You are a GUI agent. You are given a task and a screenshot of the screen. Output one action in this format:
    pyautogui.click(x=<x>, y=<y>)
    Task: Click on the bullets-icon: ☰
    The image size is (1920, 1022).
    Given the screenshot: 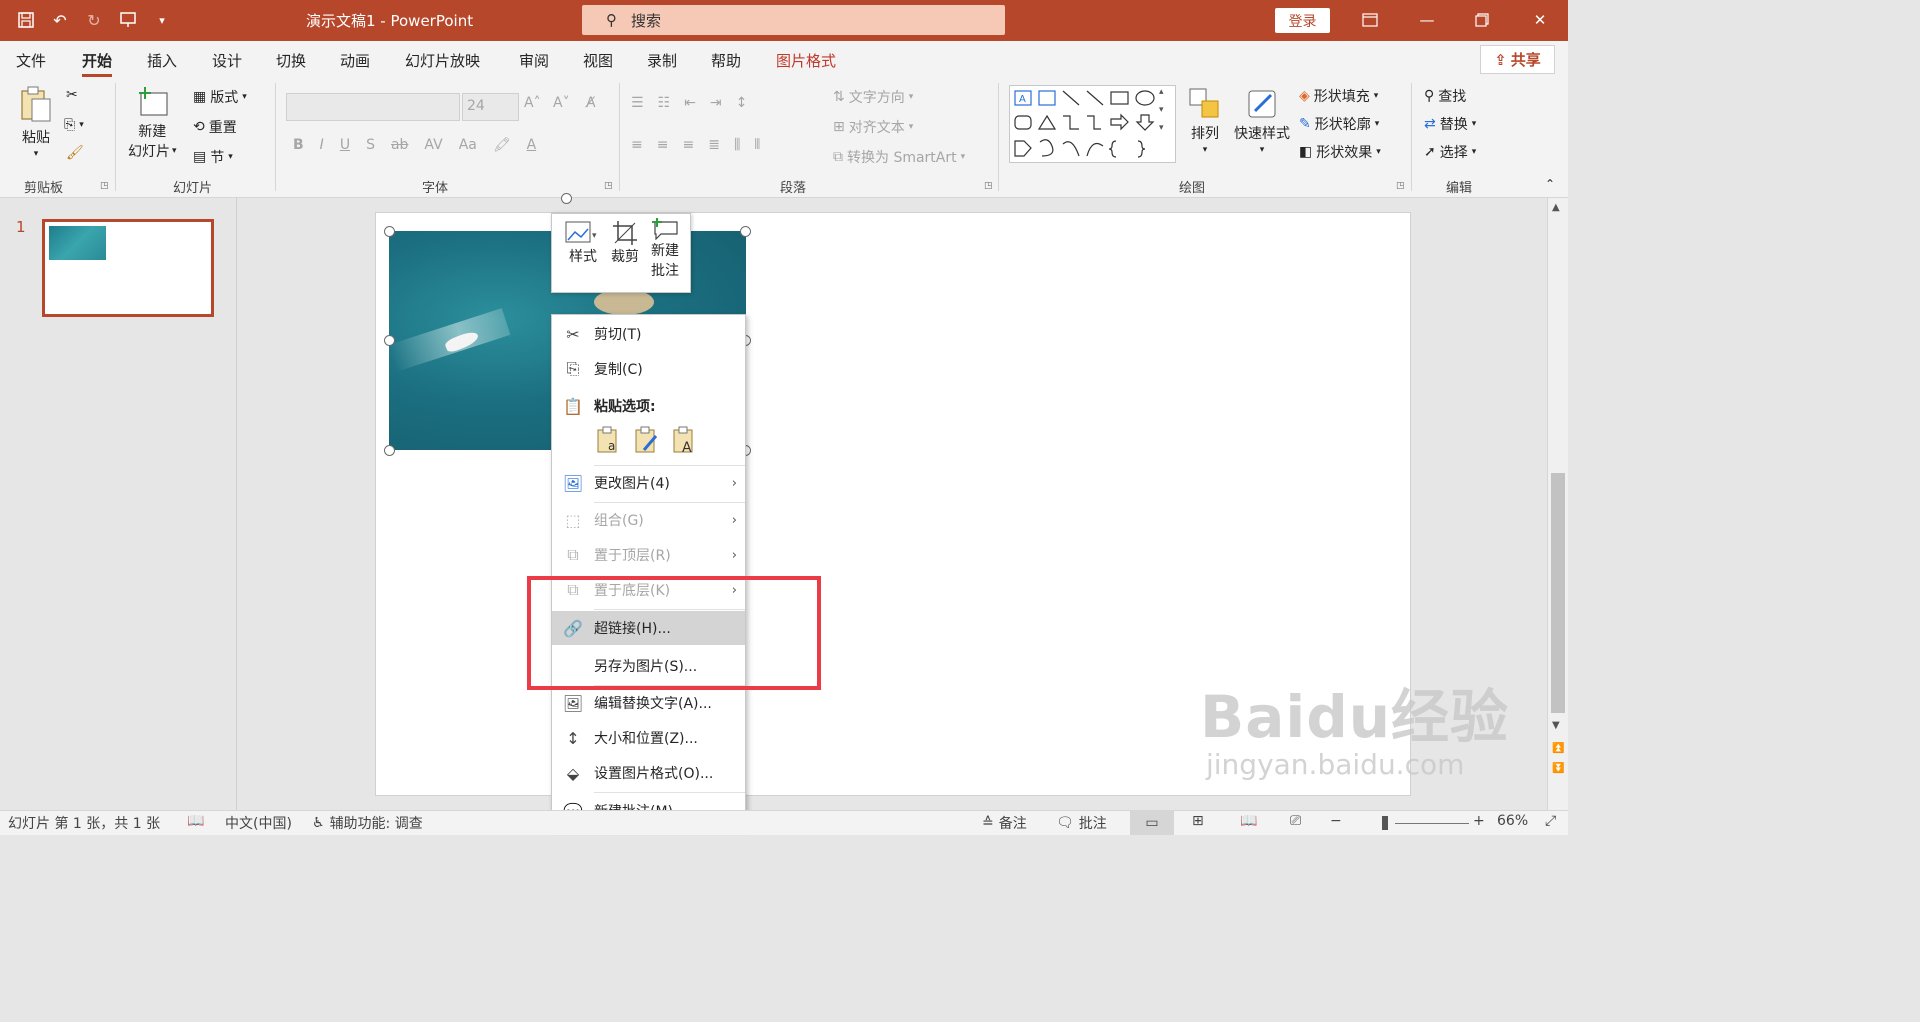 What is the action you would take?
    pyautogui.click(x=637, y=103)
    